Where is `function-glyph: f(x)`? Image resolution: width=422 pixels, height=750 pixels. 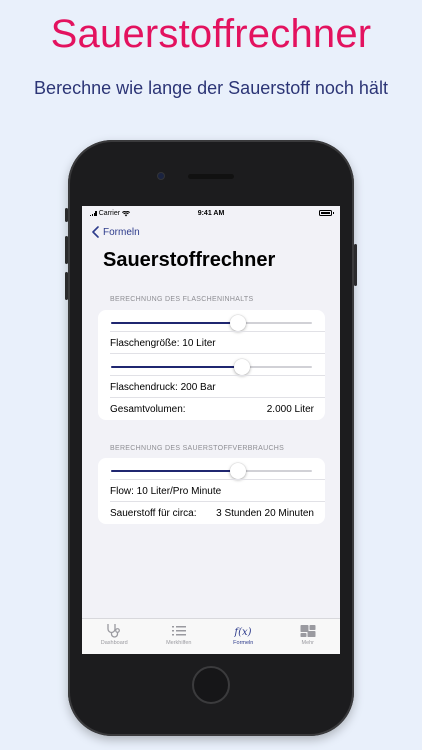 function-glyph: f(x) is located at coordinates (243, 632).